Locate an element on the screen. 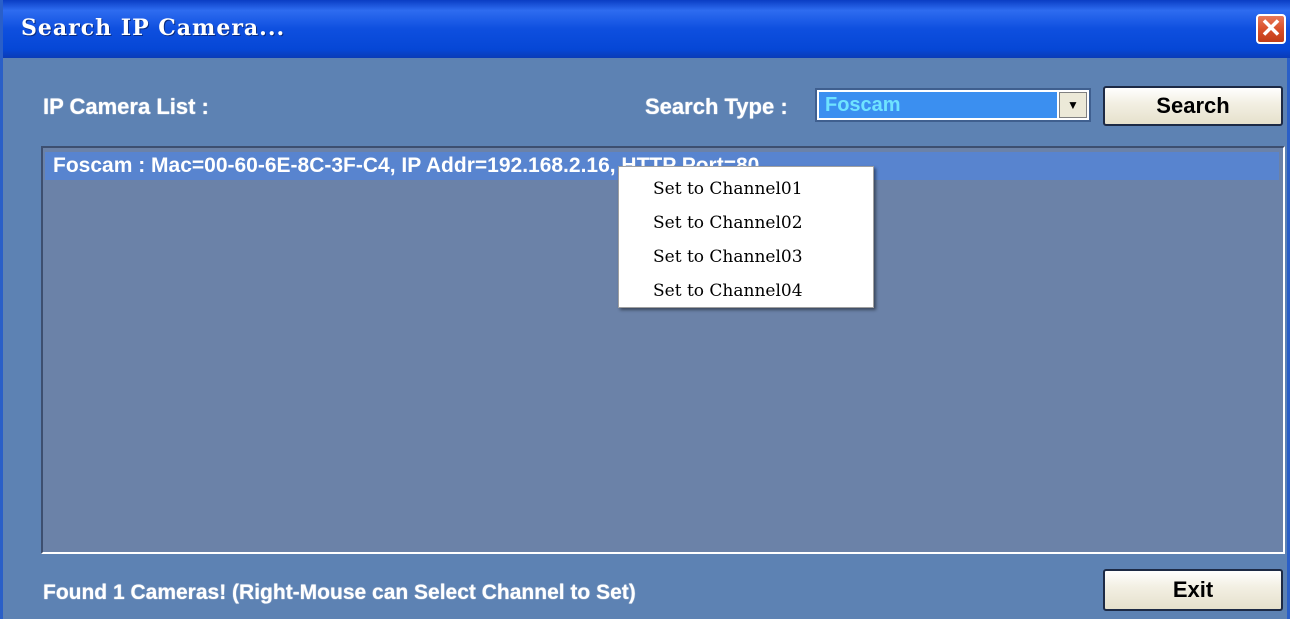  close-button: ✕ is located at coordinates (1271, 29).